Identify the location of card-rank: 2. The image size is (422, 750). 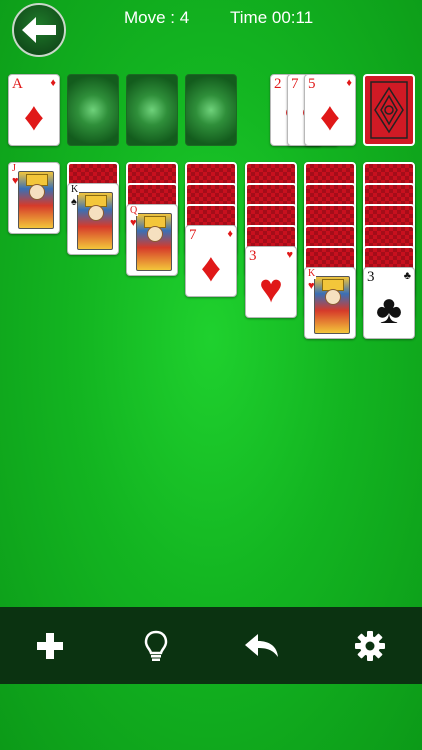
(278, 84).